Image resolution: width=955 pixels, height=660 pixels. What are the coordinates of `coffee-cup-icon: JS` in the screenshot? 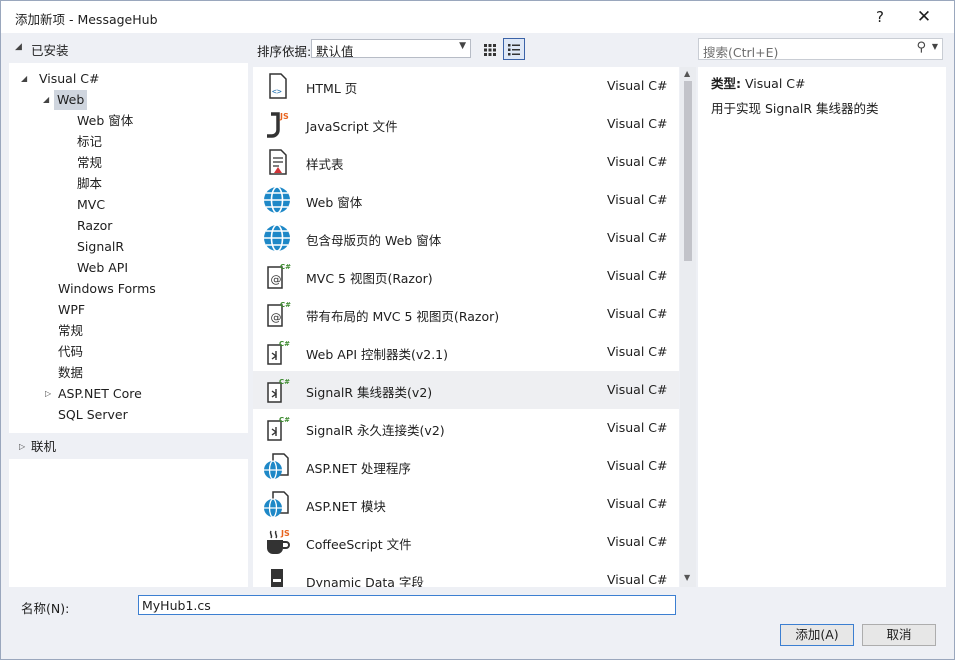 It's located at (278, 541).